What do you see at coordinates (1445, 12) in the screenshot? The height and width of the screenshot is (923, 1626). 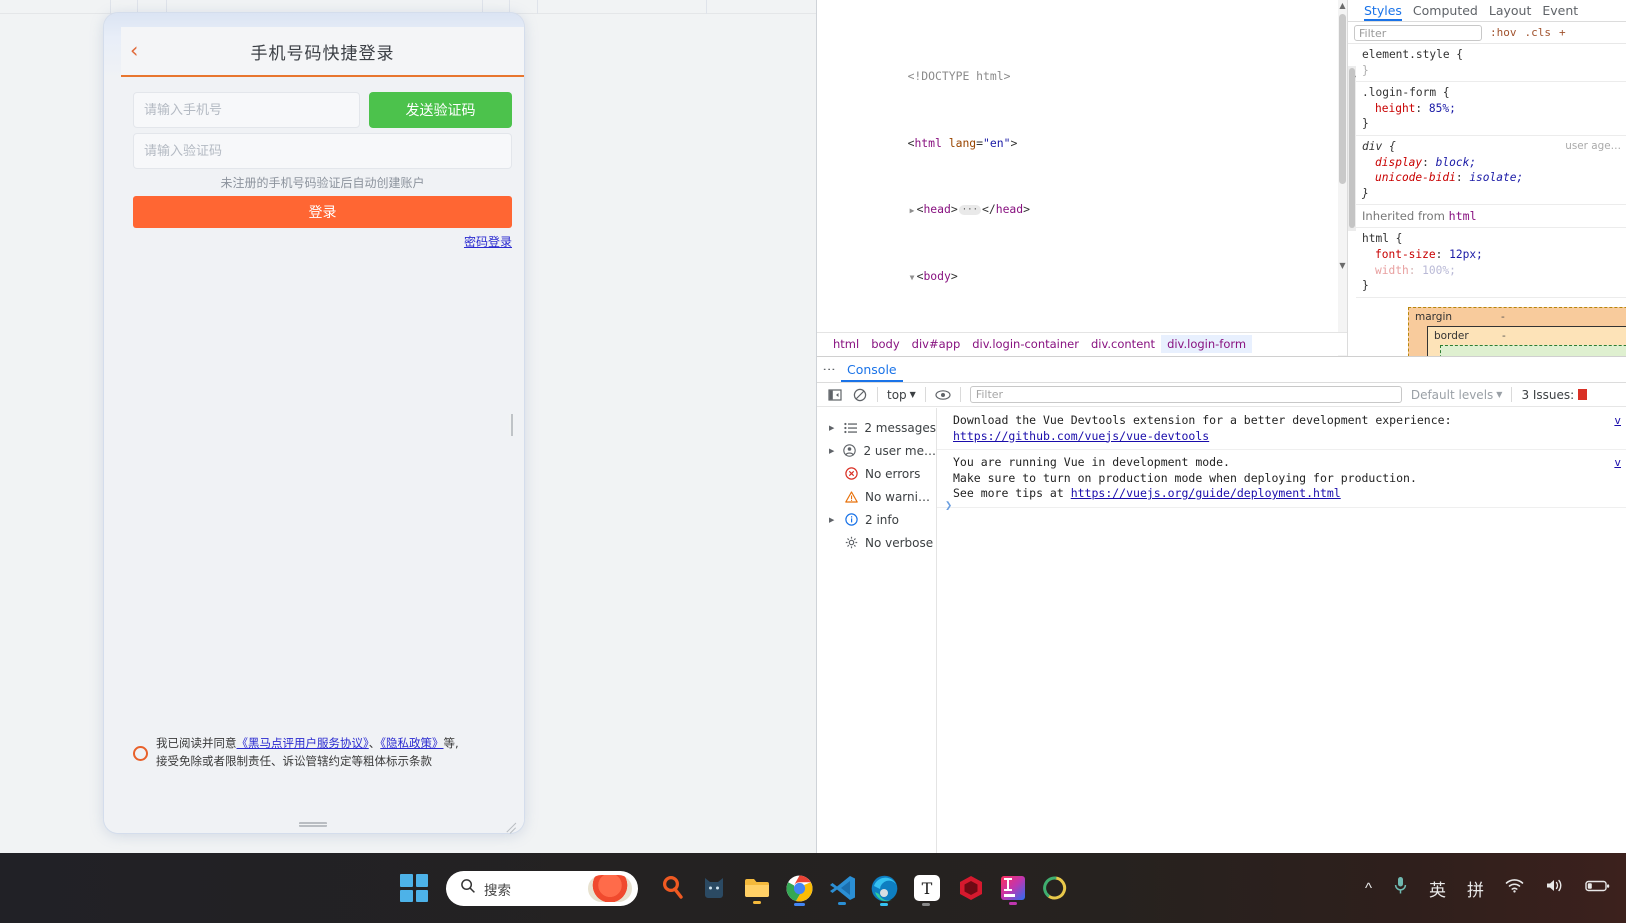 I see `tab-computed: Computed` at bounding box center [1445, 12].